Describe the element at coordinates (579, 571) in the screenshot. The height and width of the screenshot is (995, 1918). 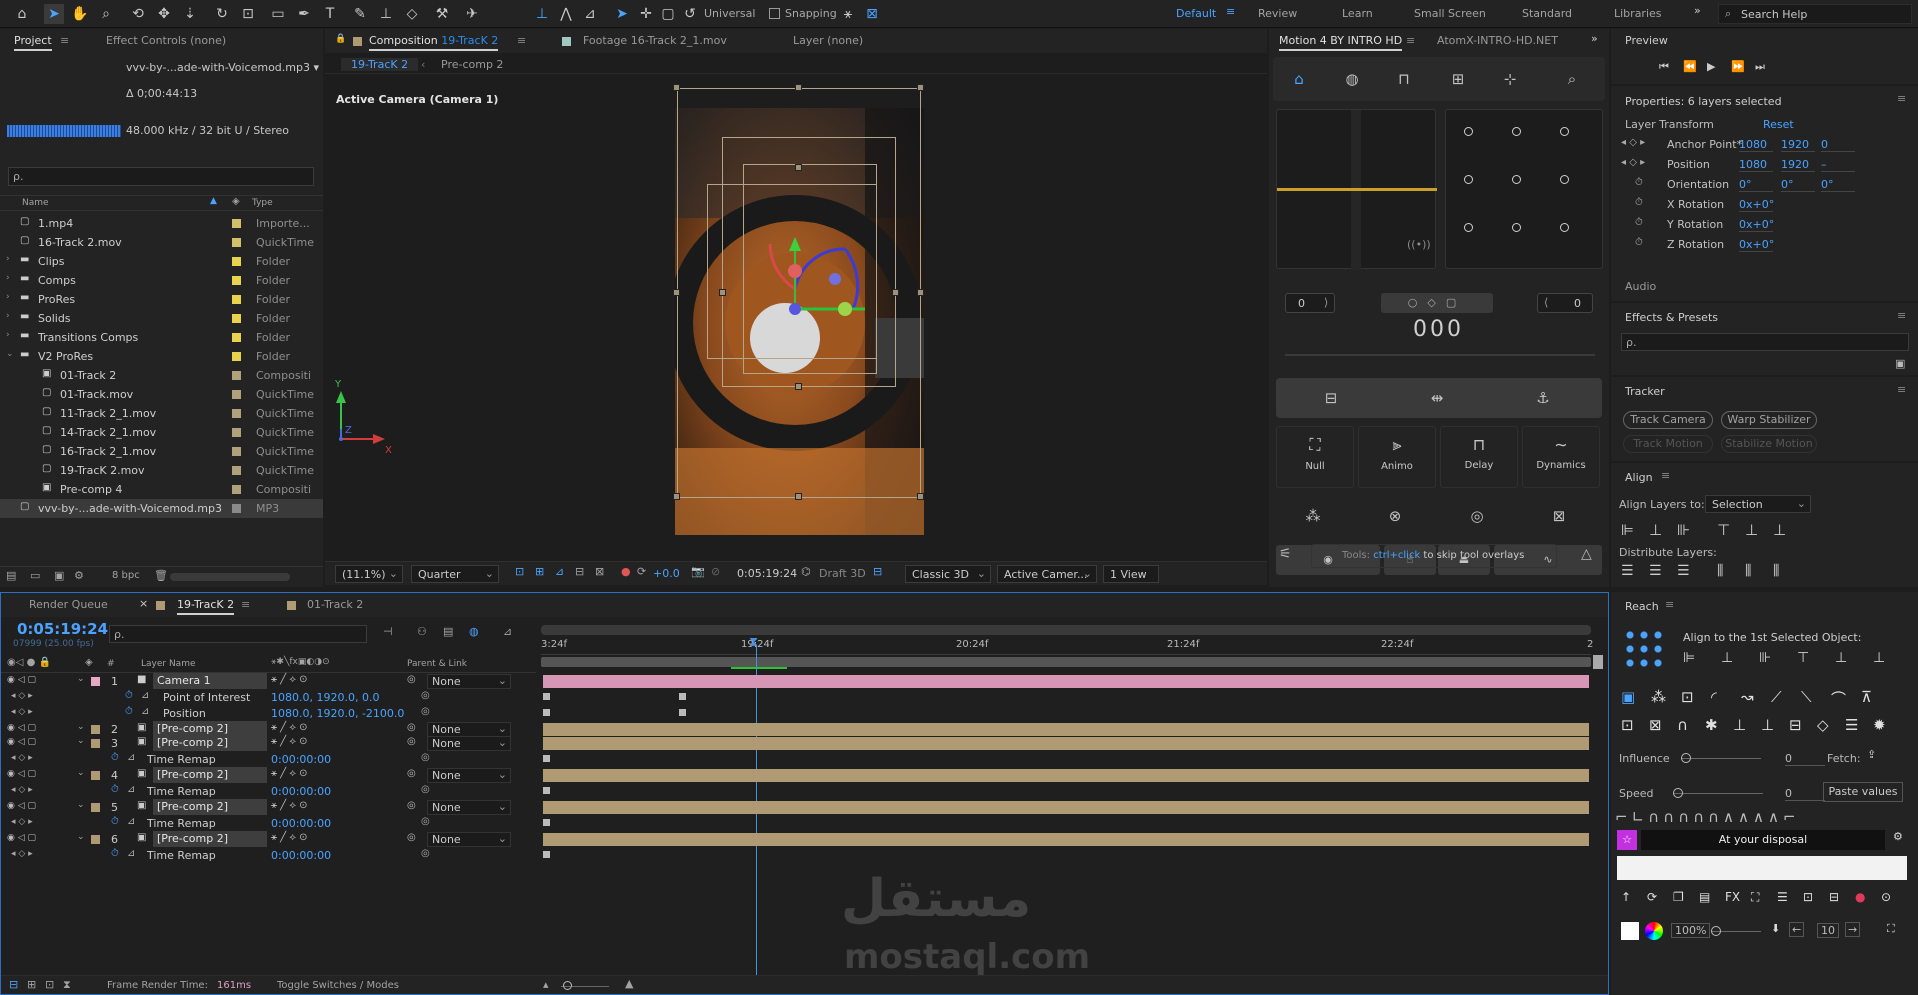
I see `grid-guide-icon: ⊟` at that location.